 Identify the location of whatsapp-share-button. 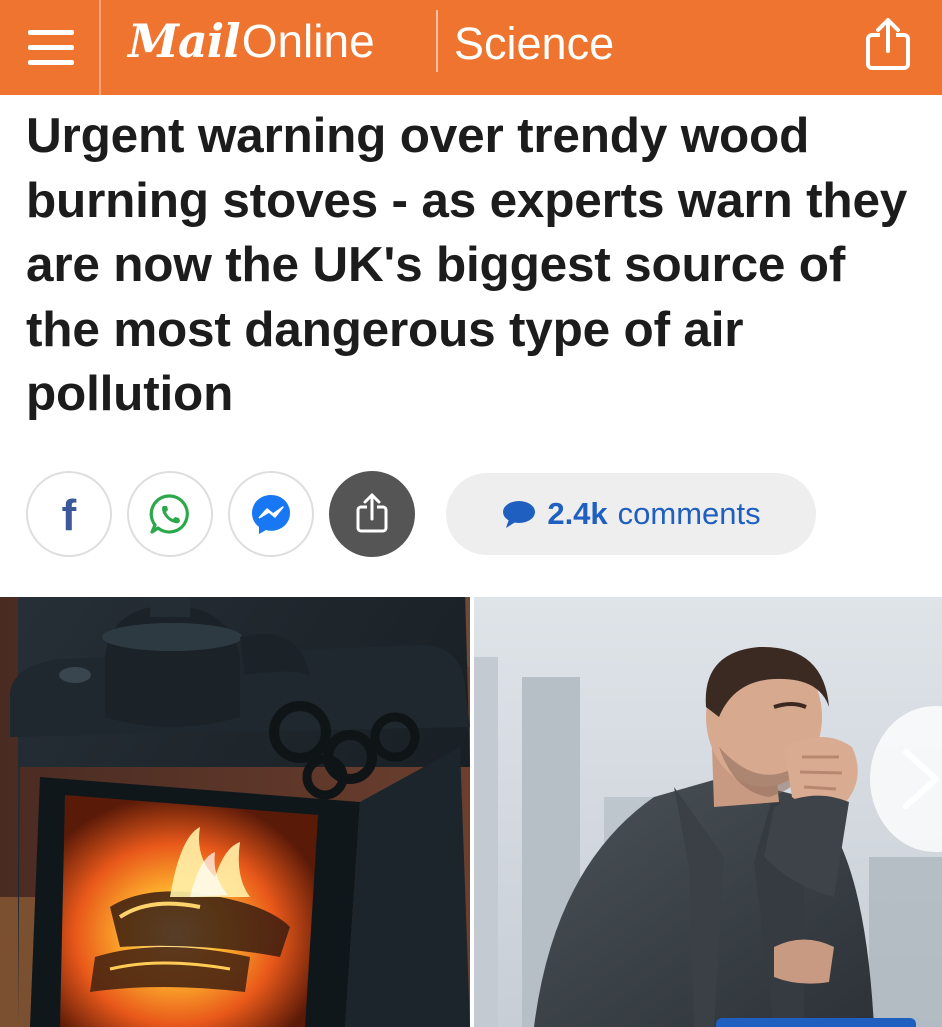
(170, 514).